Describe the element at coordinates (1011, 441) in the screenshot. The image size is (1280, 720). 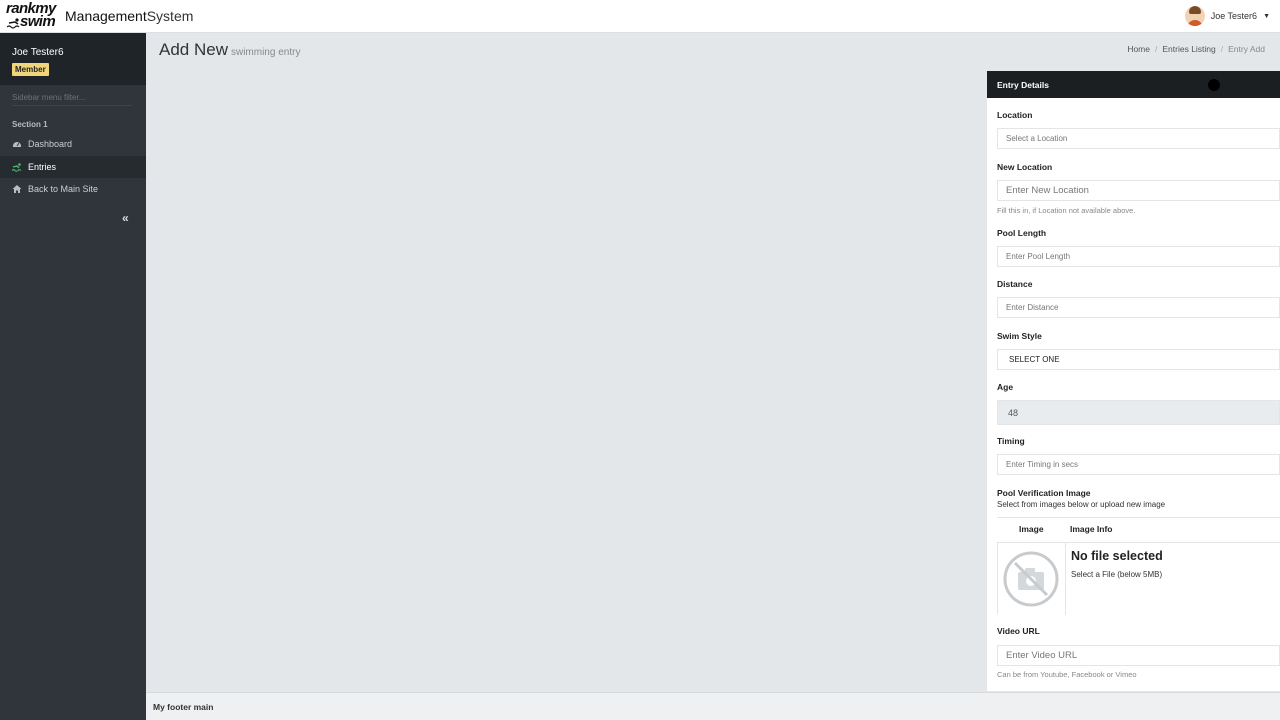
I see `timing-label: Timing` at that location.